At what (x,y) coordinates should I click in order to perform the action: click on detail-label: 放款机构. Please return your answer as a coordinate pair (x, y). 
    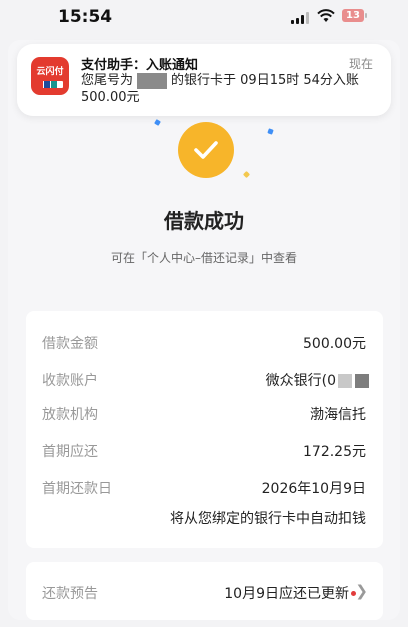
    Looking at the image, I should click on (70, 415).